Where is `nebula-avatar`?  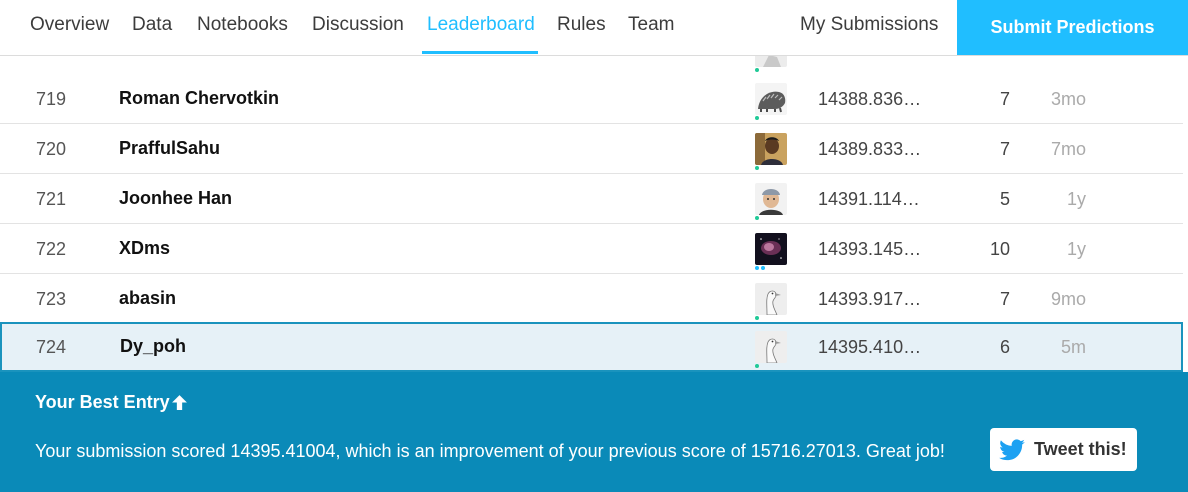
nebula-avatar is located at coordinates (771, 249).